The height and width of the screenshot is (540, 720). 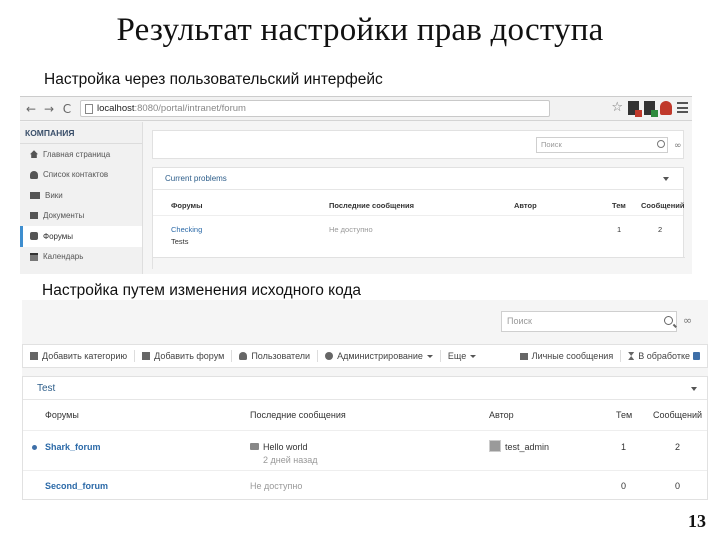 I want to click on administration-label: Администрирование, so click(x=380, y=356).